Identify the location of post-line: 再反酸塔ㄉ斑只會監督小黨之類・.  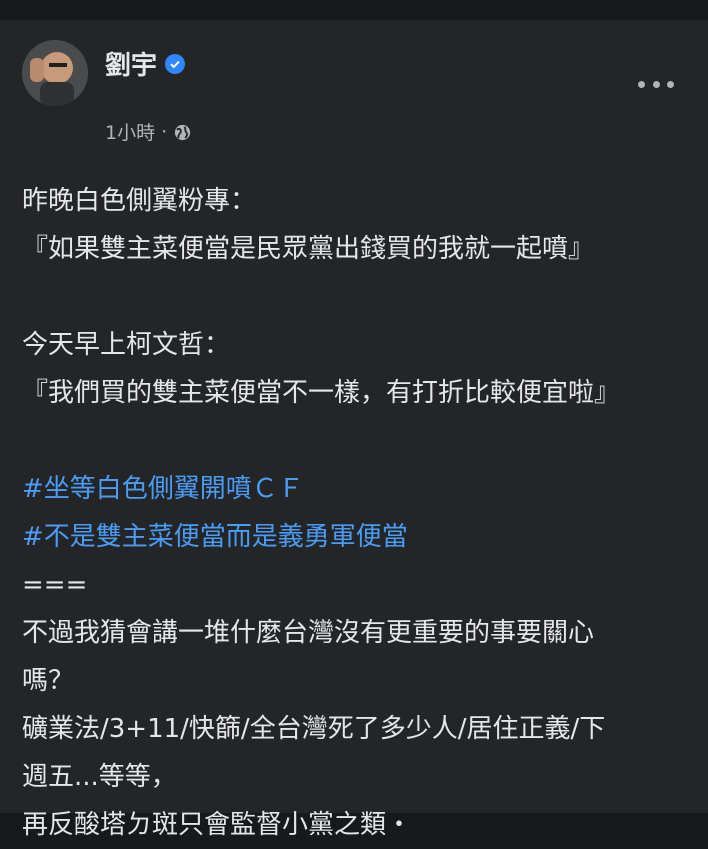
(217, 825).